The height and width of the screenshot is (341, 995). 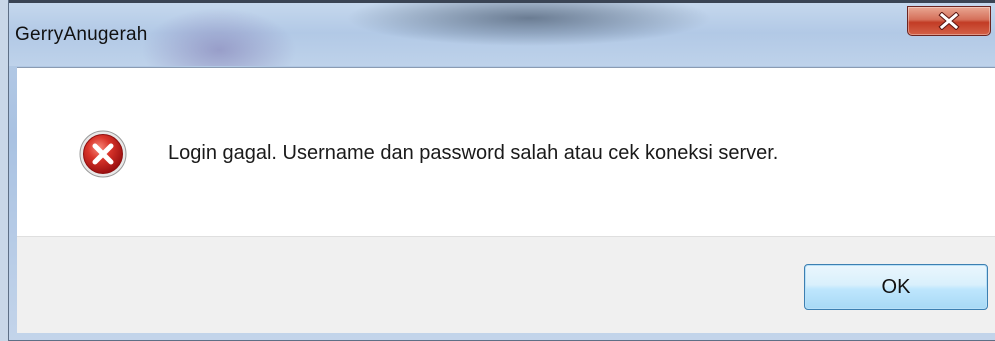 I want to click on title-bar-edge, so click(x=502, y=1).